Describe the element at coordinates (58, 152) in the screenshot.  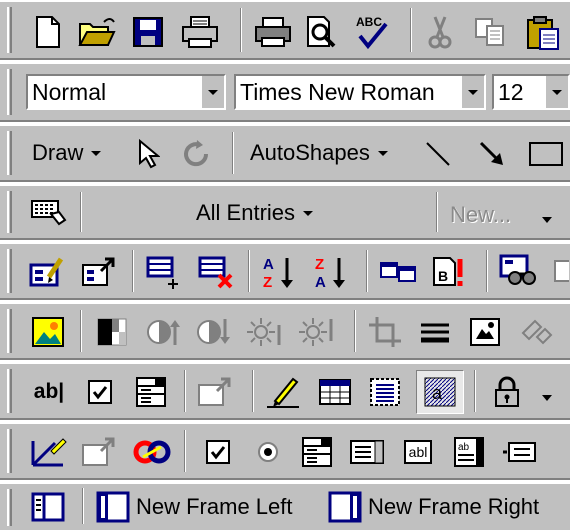
I see `draw-label: Draw` at that location.